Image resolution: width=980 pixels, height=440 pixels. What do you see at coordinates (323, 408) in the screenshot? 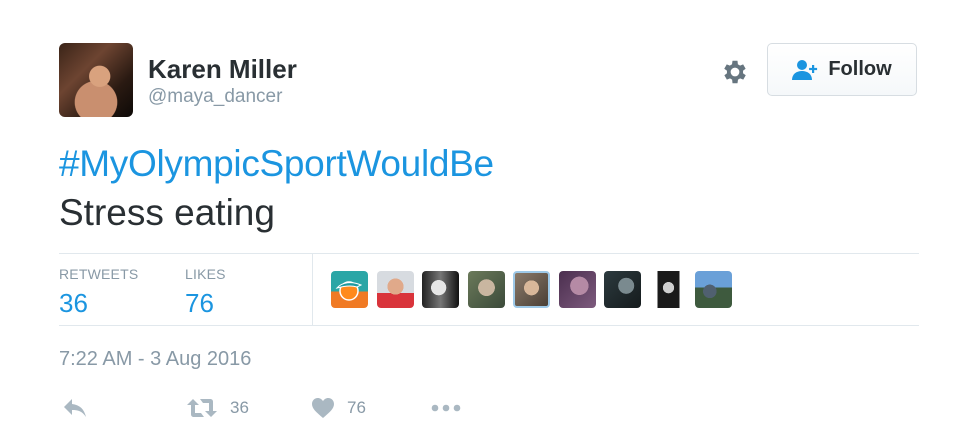
I see `heart-icon` at bounding box center [323, 408].